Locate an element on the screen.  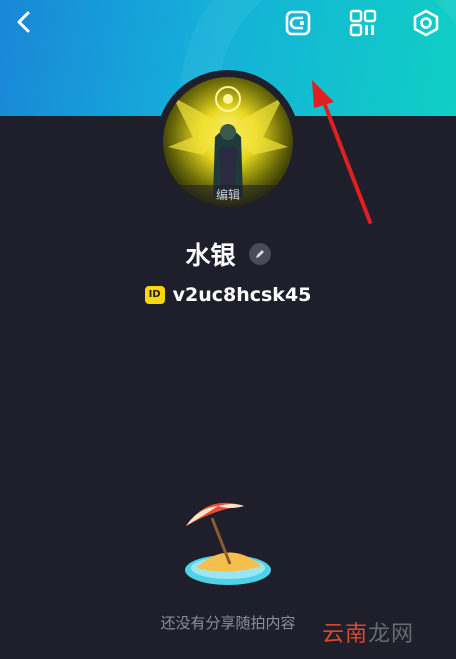
pencil-icon is located at coordinates (259, 254).